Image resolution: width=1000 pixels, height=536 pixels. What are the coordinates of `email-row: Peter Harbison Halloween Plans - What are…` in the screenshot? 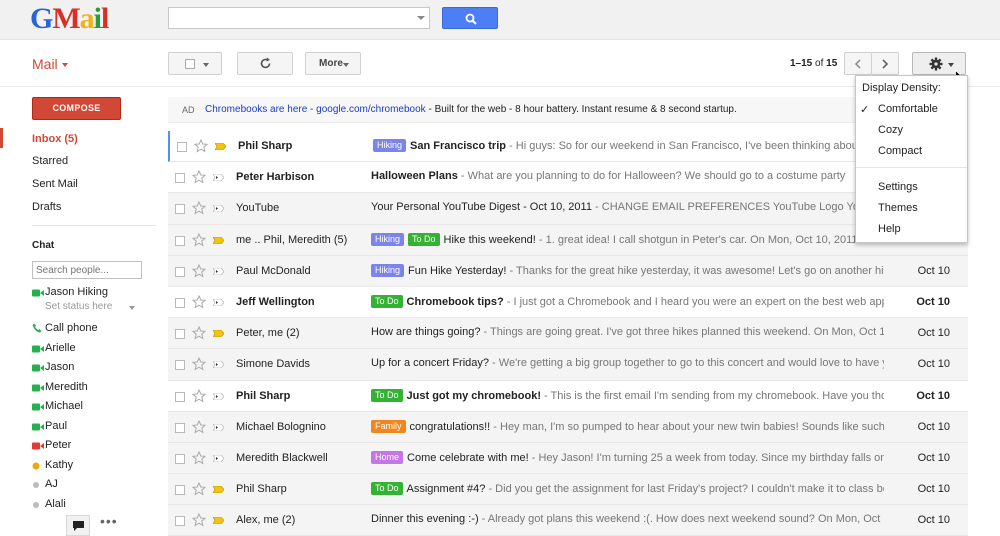 It's located at (568, 178).